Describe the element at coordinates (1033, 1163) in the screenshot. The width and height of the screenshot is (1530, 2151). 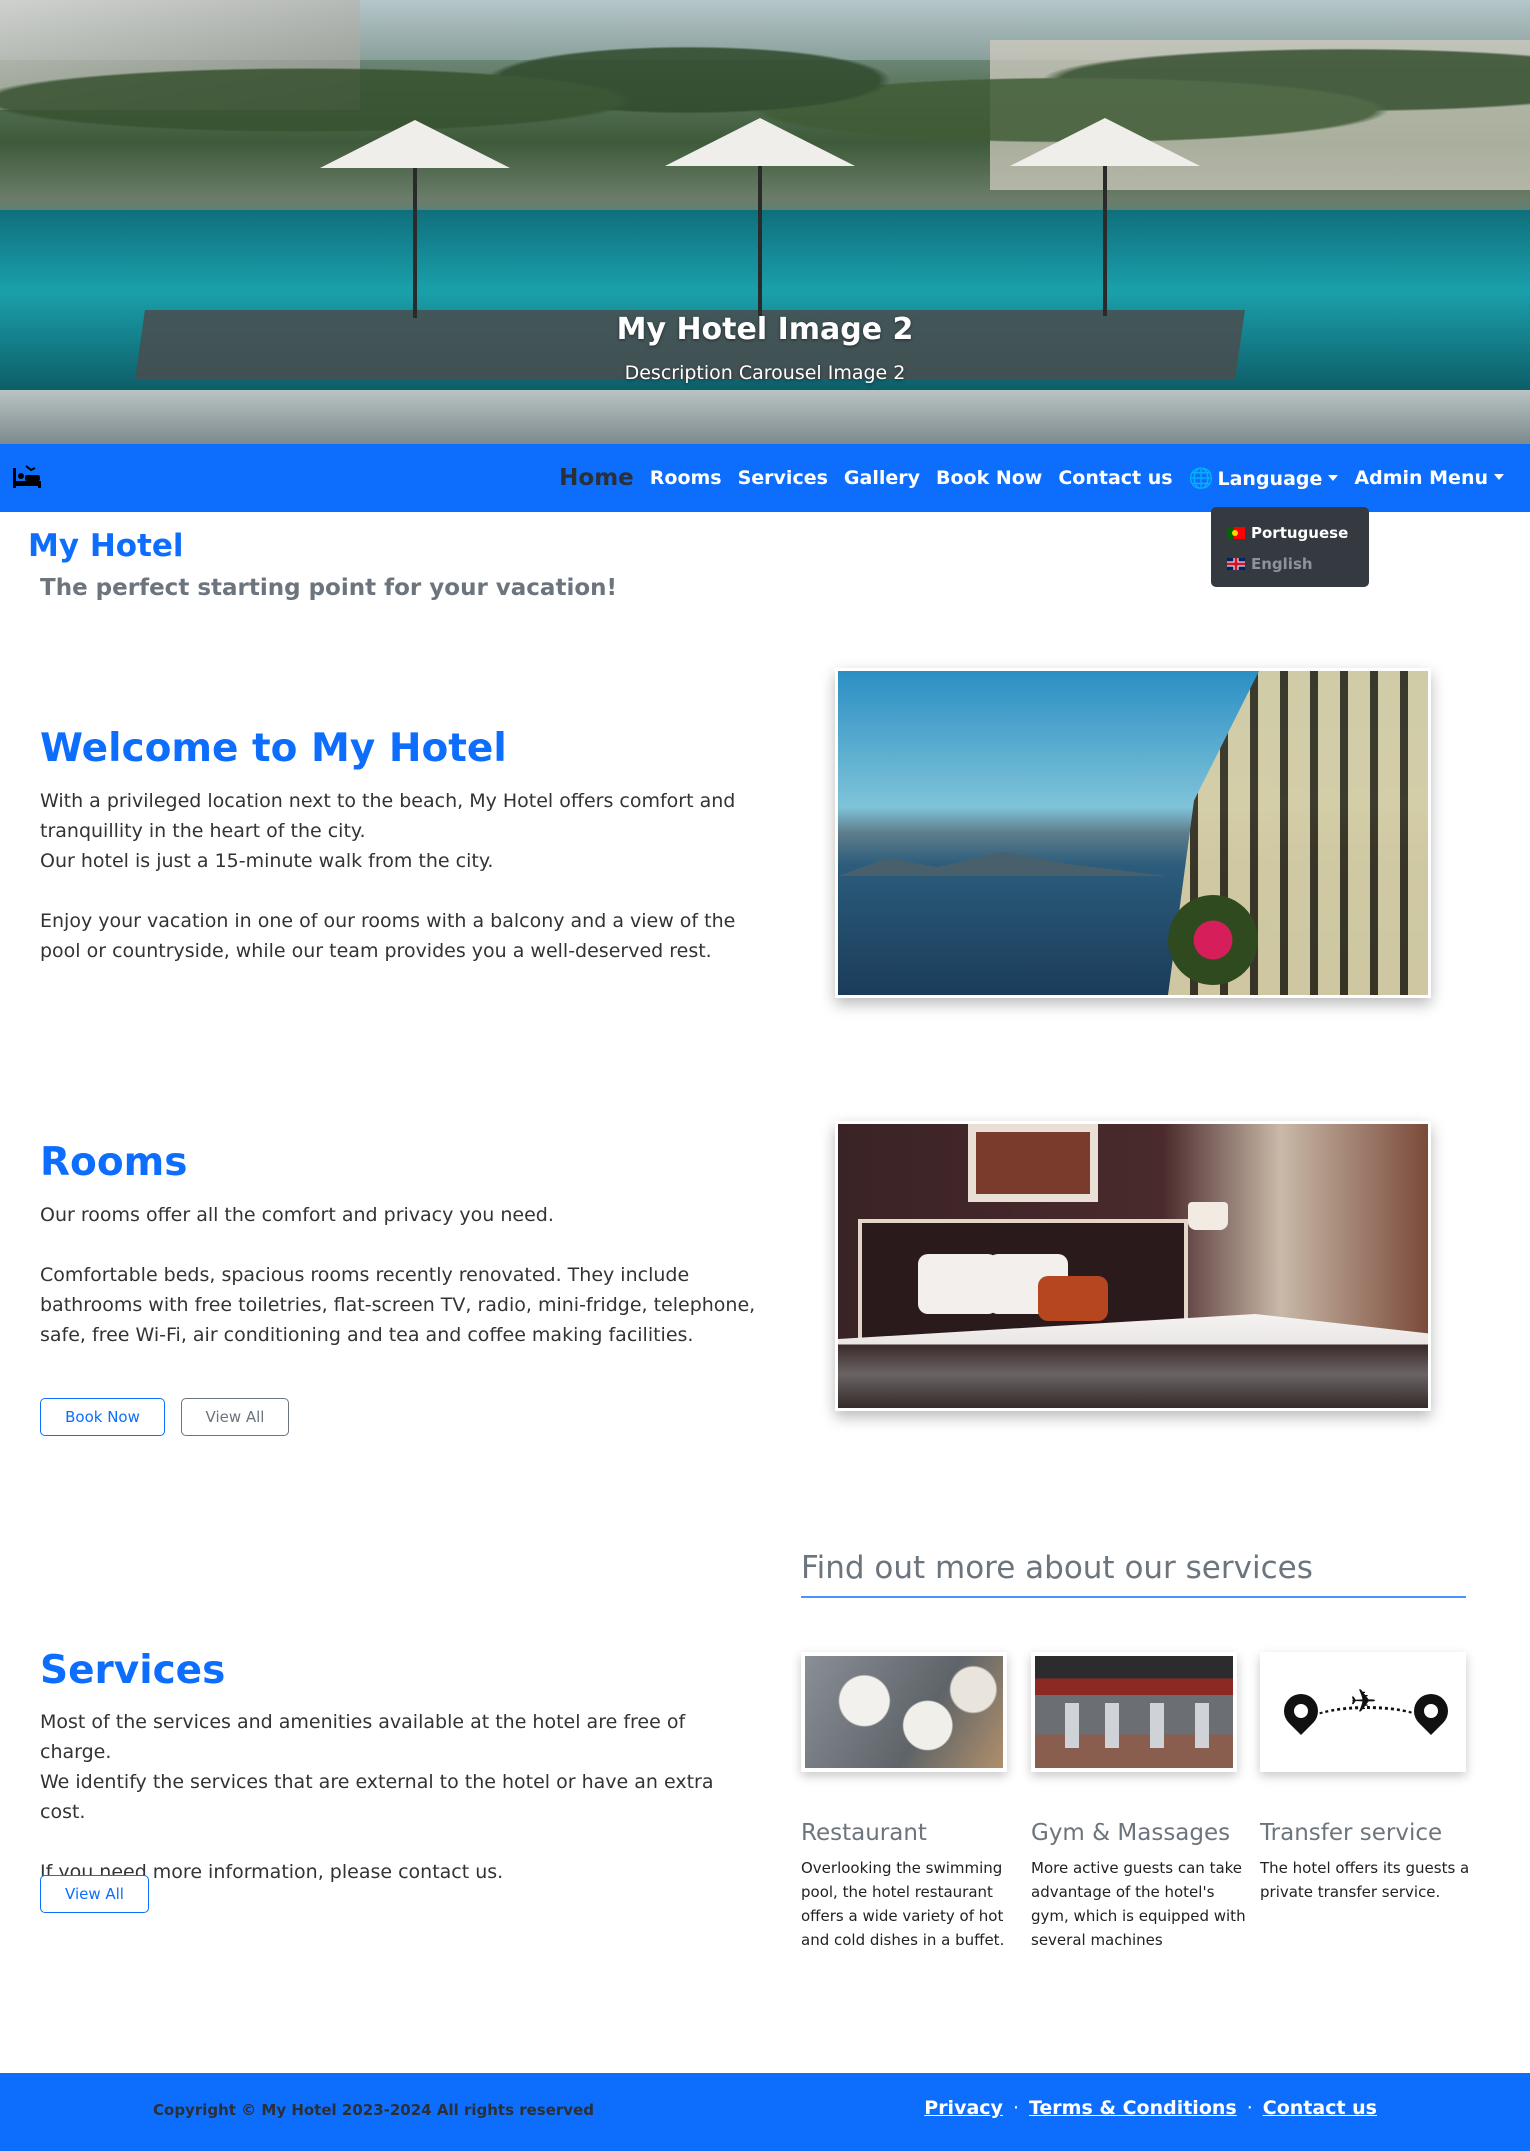
I see `rooms-image-frame` at that location.